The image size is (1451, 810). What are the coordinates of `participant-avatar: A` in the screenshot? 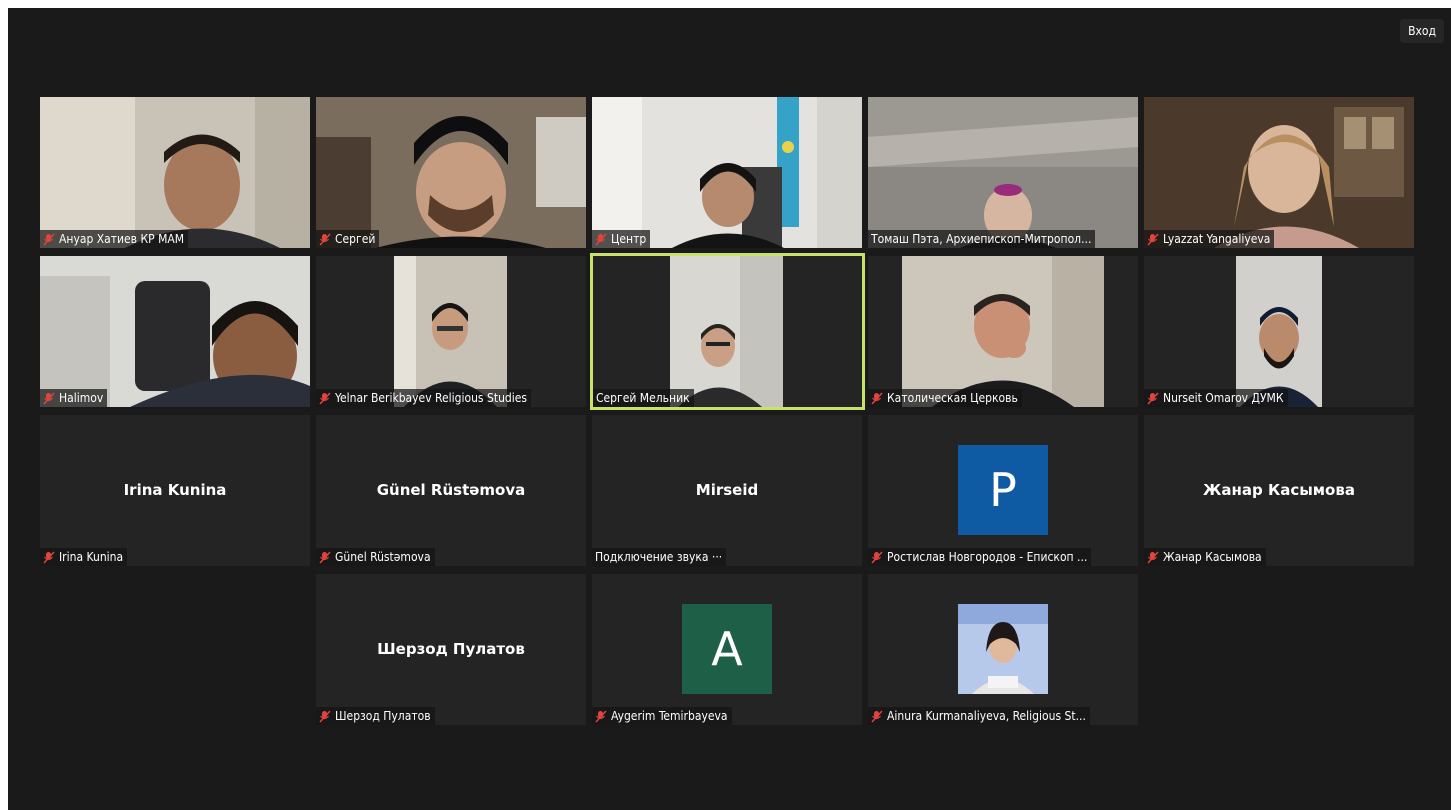 It's located at (727, 649).